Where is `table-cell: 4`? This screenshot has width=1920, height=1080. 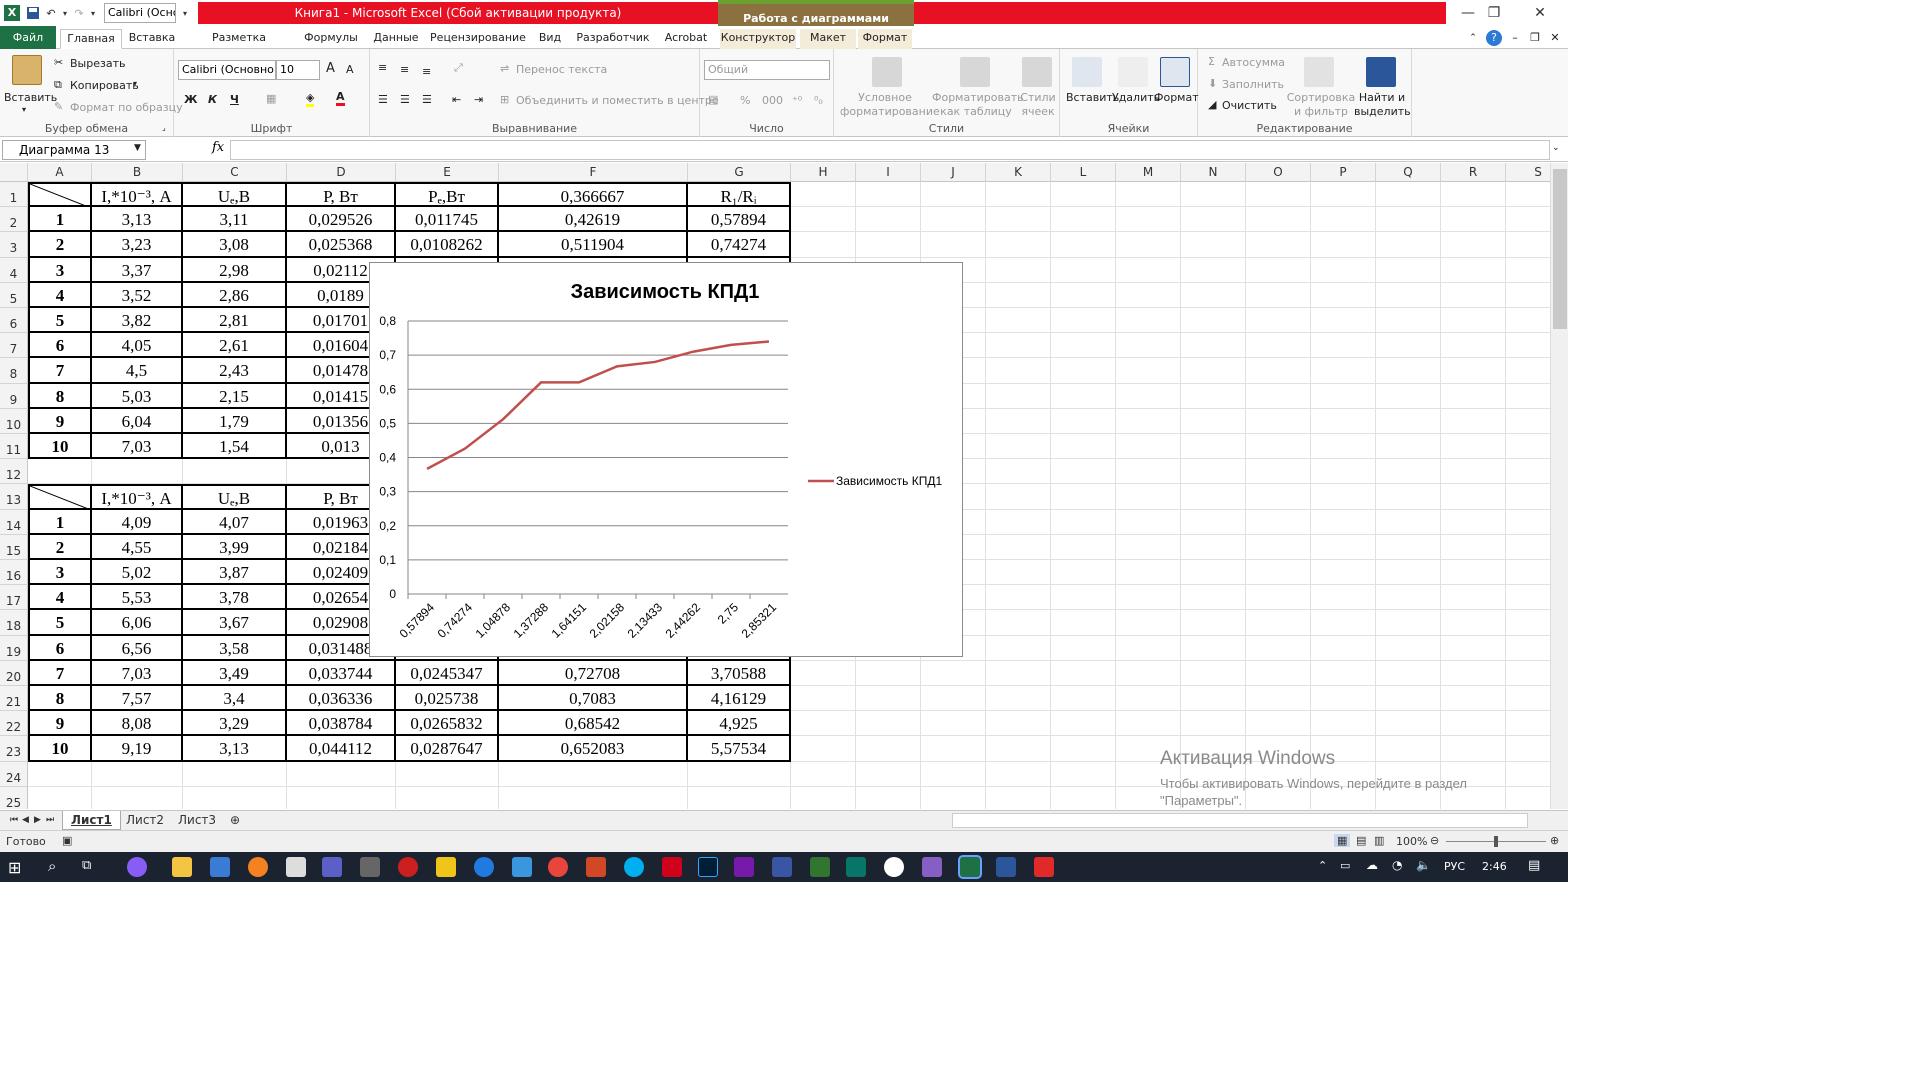 table-cell: 4 is located at coordinates (60, 598).